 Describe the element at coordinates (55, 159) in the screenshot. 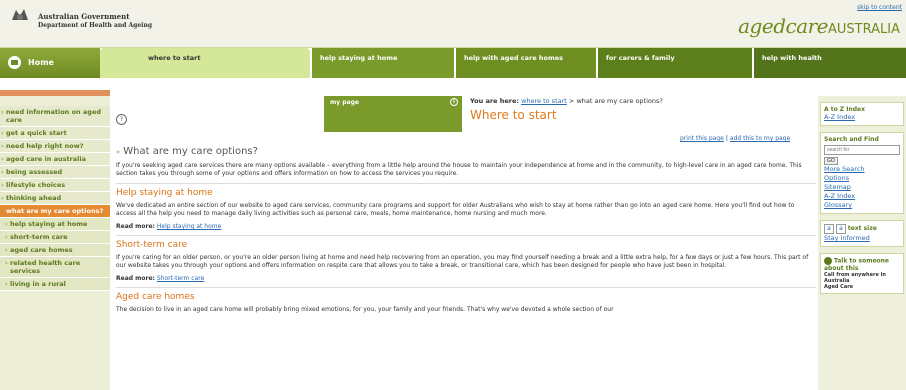

I see `sidebar-item-aged-care-australia: aged care in australia` at that location.